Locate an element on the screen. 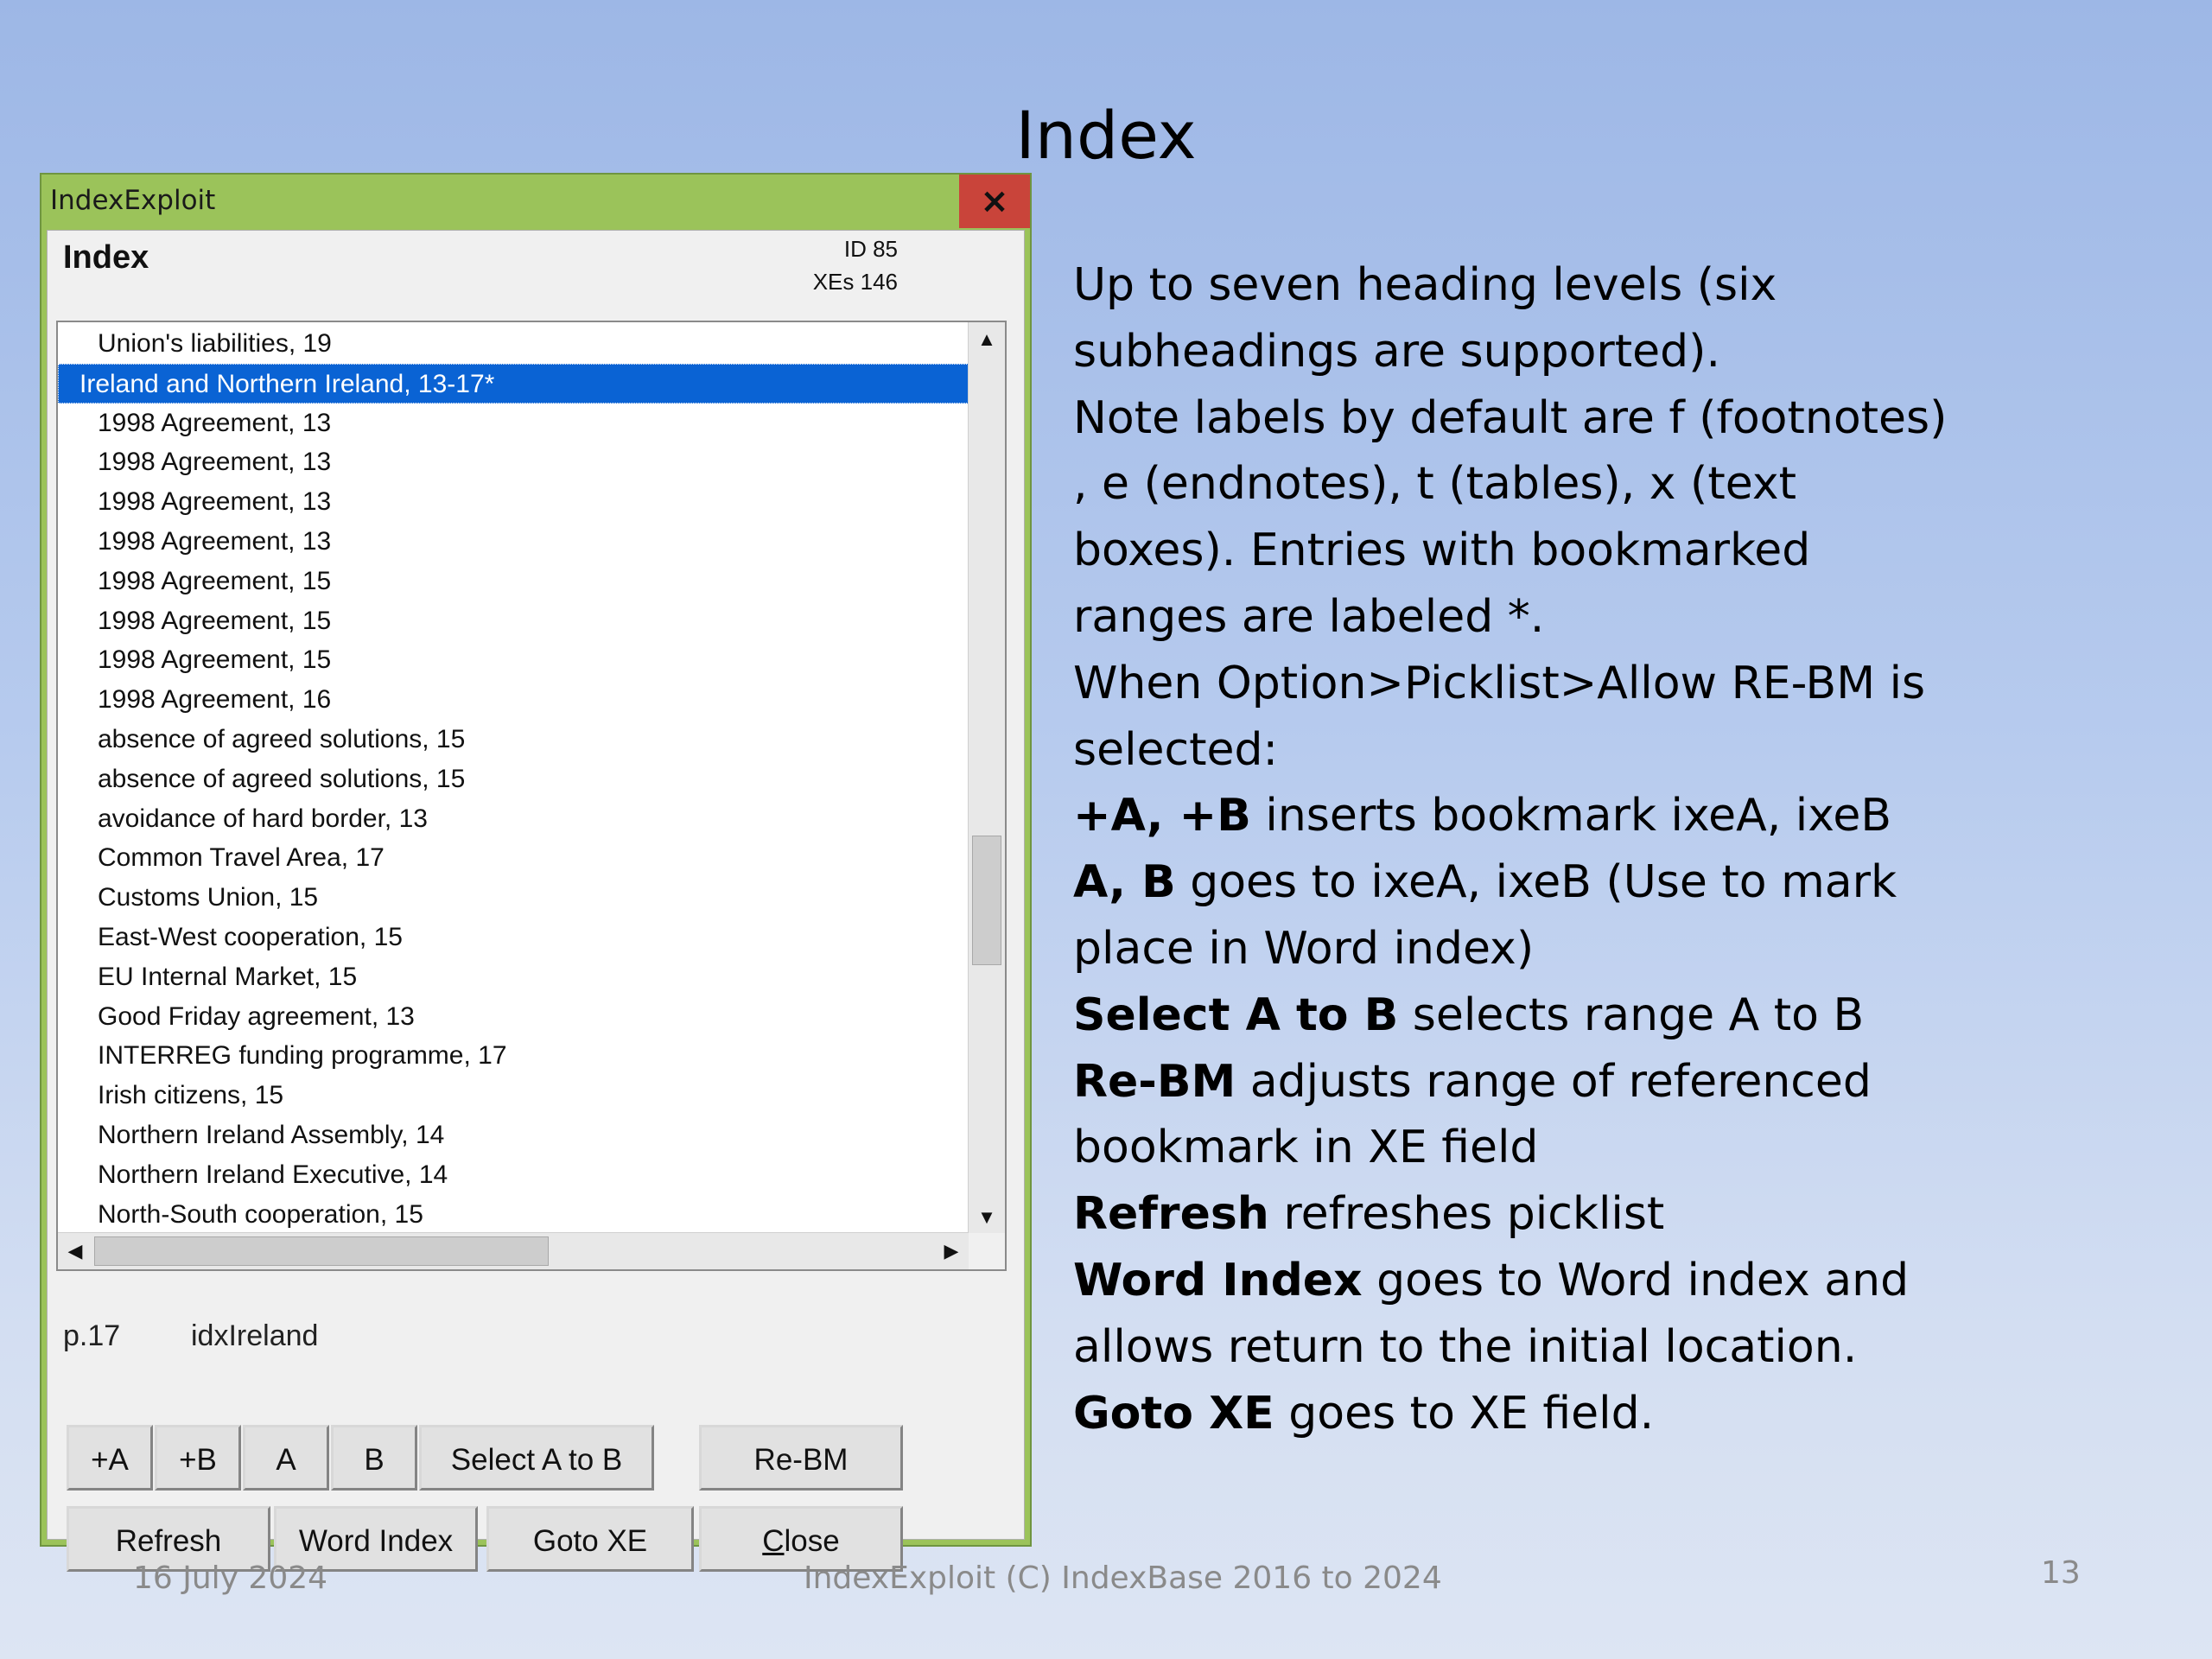 Image resolution: width=2212 pixels, height=1659 pixels. vertical-scrollbar: ▲ ▼ is located at coordinates (986, 778).